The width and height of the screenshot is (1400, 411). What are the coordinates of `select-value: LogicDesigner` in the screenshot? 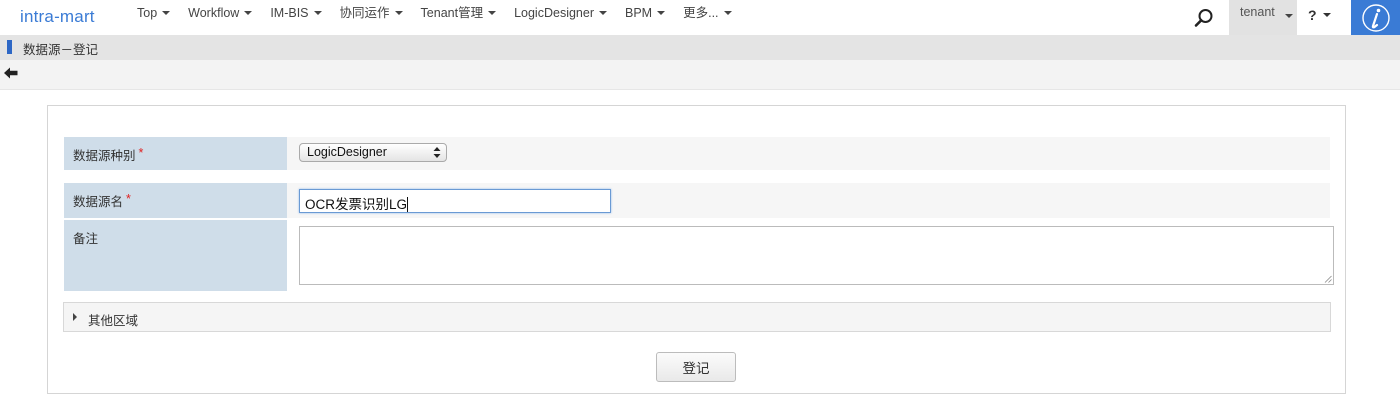 It's located at (347, 152).